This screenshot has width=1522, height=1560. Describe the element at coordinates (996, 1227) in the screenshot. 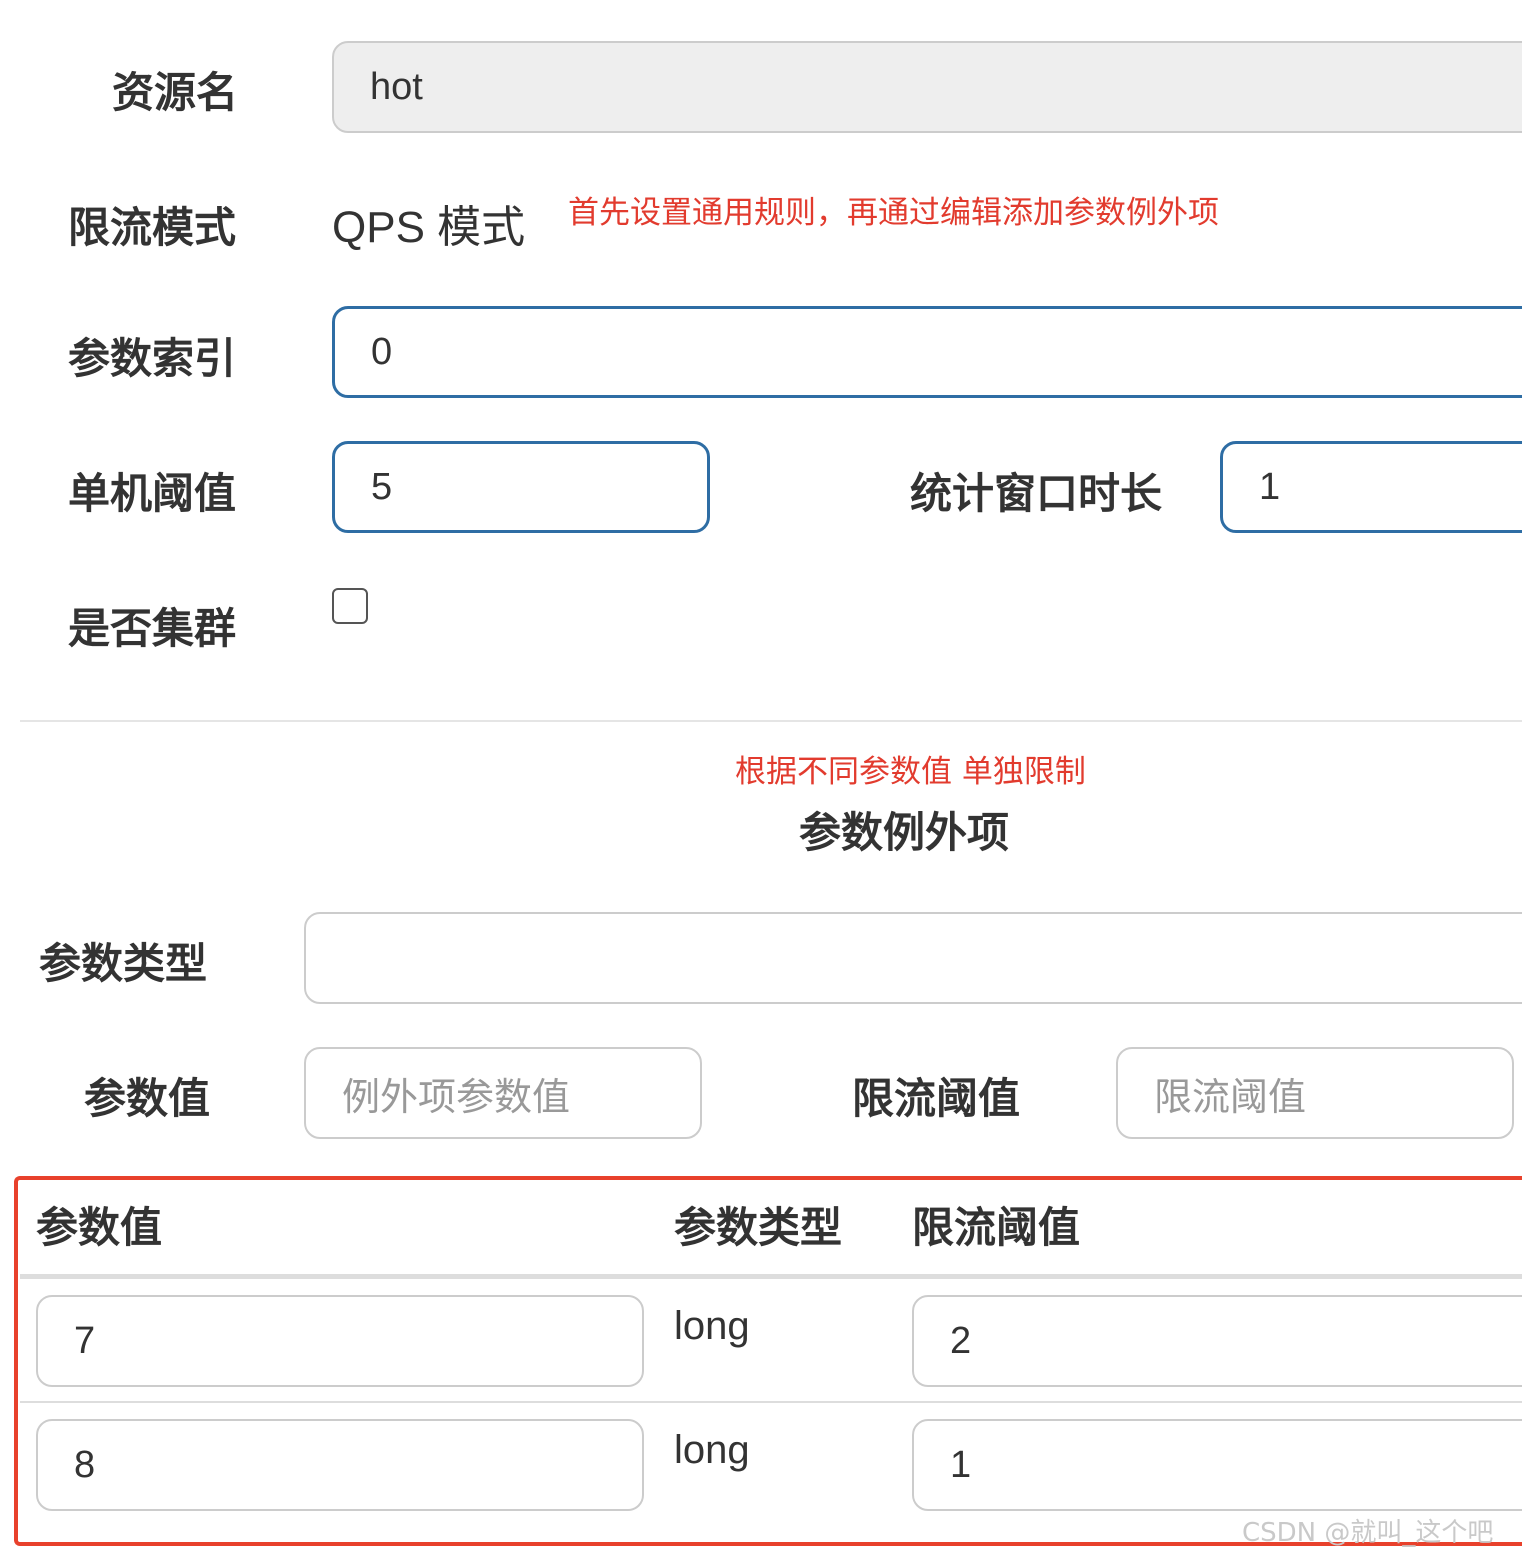

I see `column-header-limit-threshold: 限流阈值` at that location.